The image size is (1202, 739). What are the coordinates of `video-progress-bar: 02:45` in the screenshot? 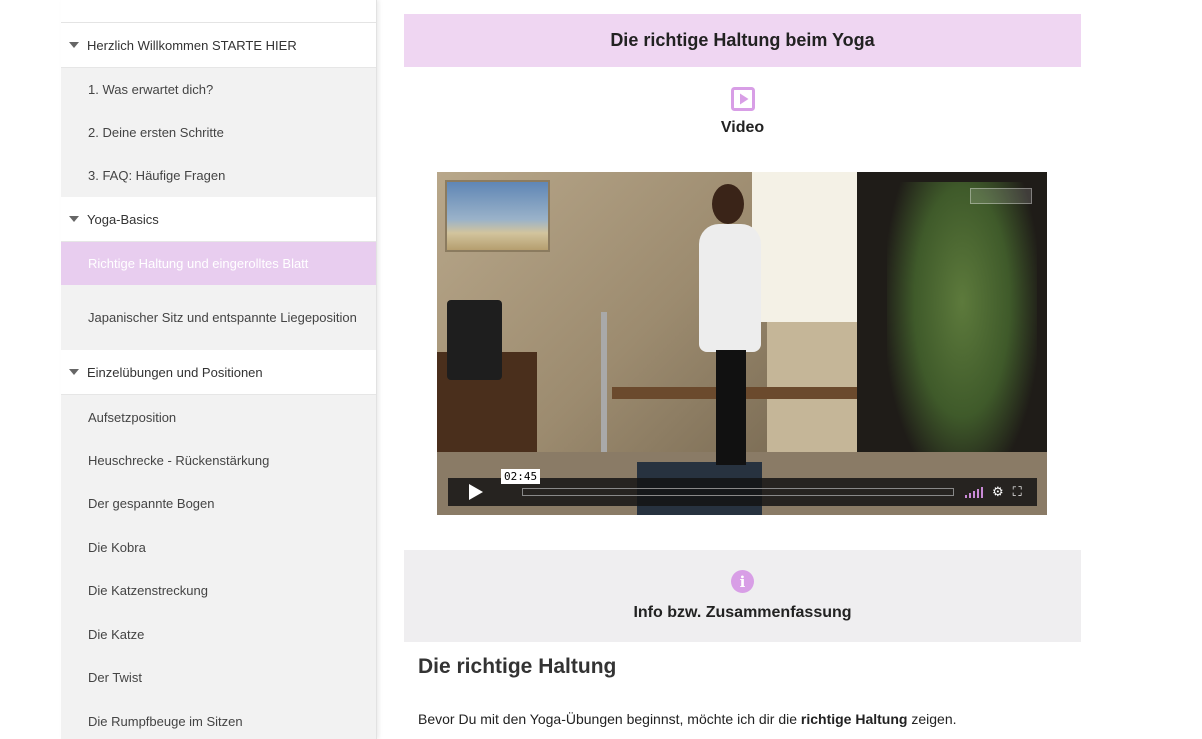 It's located at (727, 482).